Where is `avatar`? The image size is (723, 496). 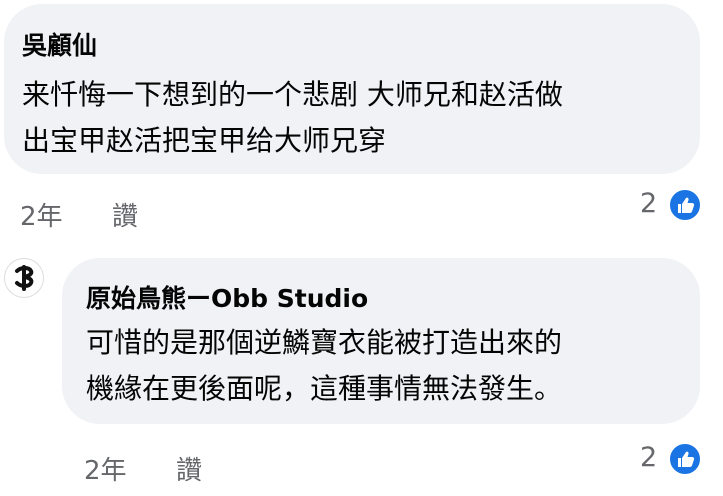
avatar is located at coordinates (24, 278).